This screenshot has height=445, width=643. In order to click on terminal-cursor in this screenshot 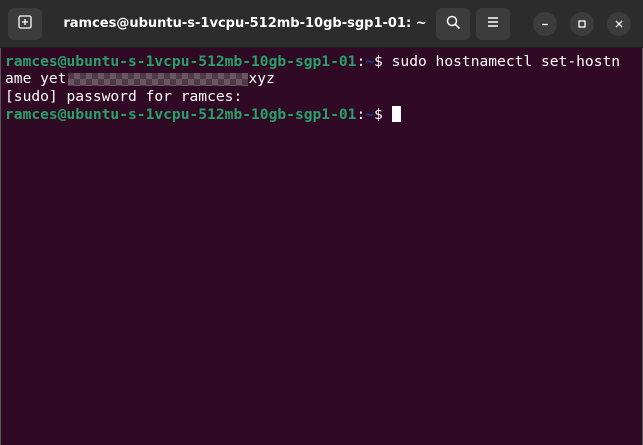, I will do `click(396, 114)`.